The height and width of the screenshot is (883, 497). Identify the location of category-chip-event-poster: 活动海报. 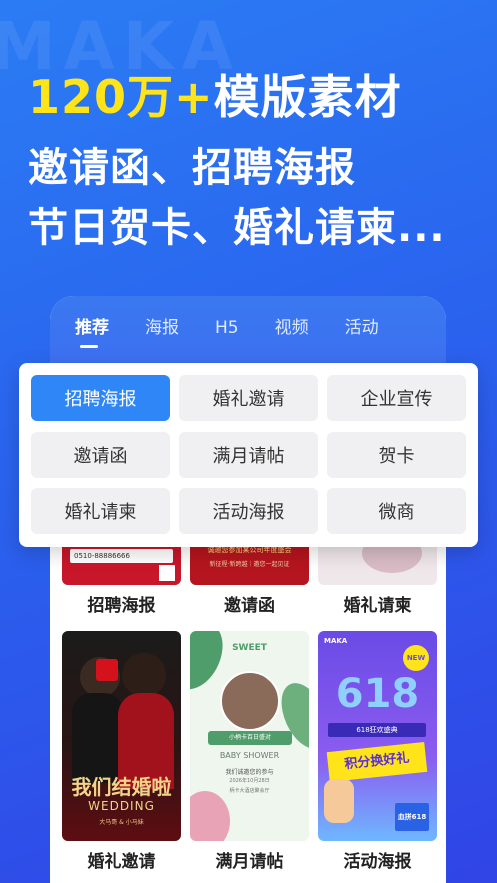
(248, 511).